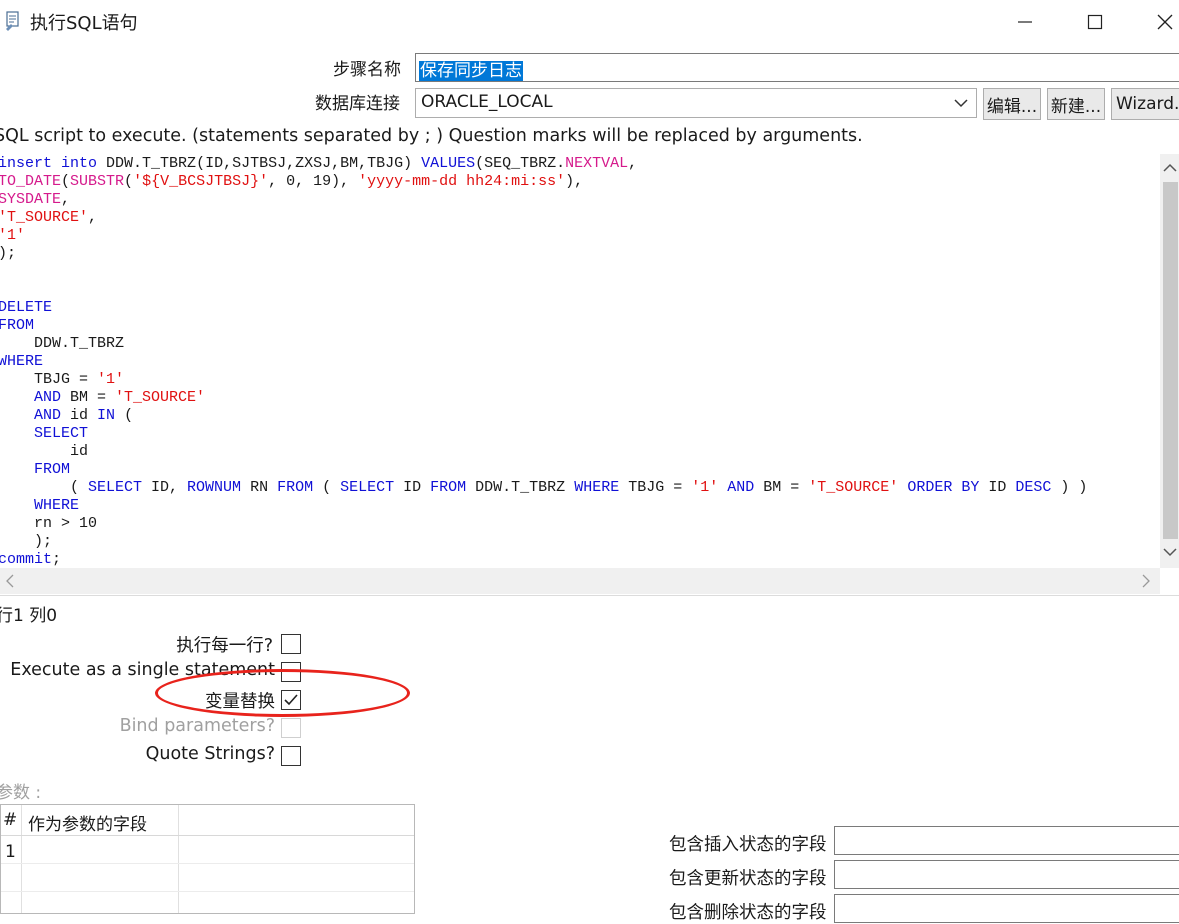 This screenshot has width=1179, height=924. What do you see at coordinates (961, 103) in the screenshot?
I see `chevron-down-icon` at bounding box center [961, 103].